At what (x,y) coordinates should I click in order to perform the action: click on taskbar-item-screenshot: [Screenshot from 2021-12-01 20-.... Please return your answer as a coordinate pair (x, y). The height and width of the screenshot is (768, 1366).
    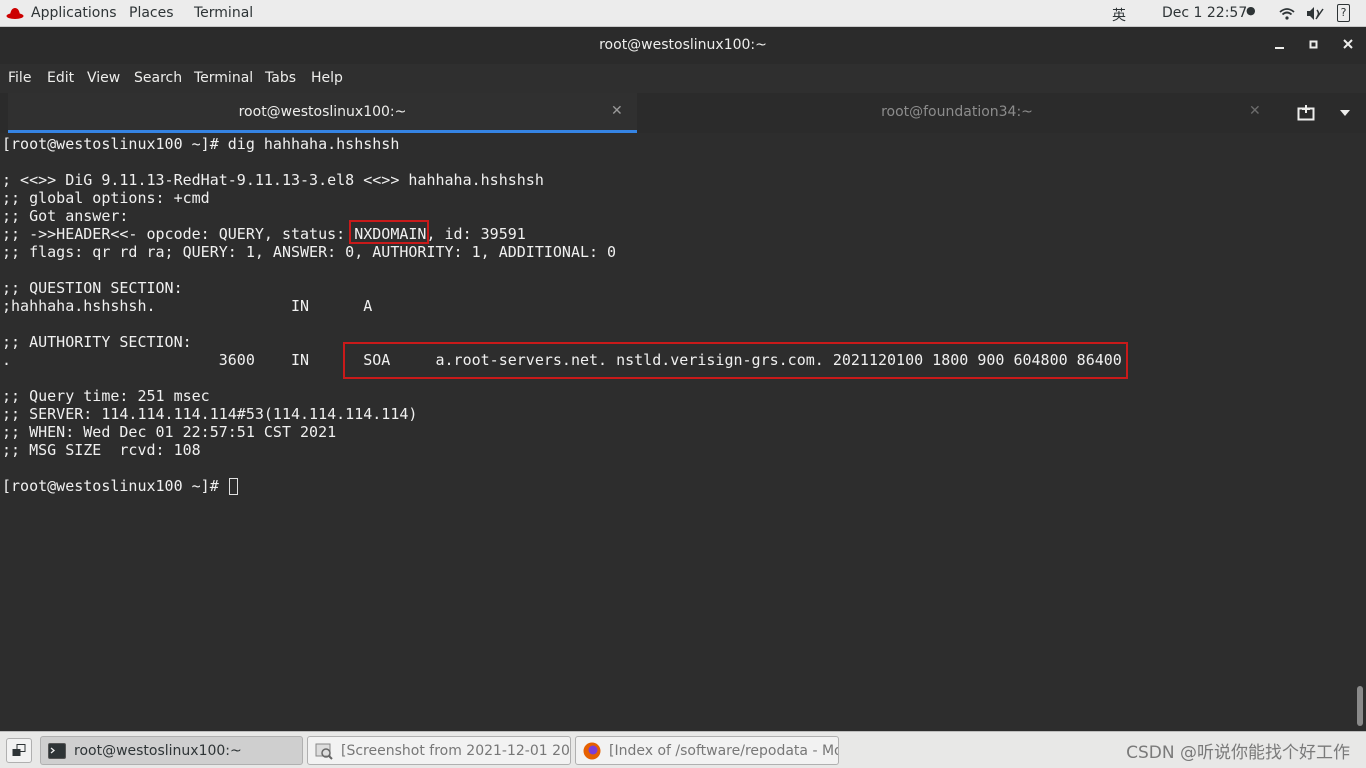
    Looking at the image, I should click on (439, 750).